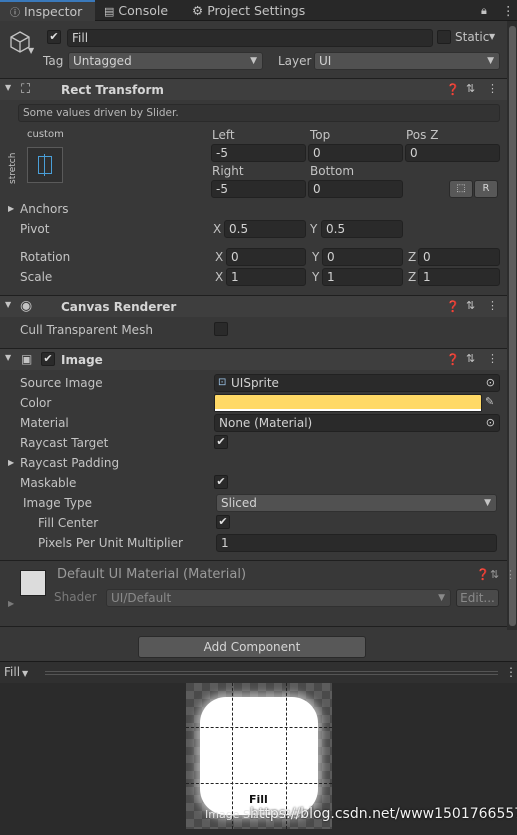 This screenshot has height=835, width=517. Describe the element at coordinates (265, 229) in the screenshot. I see `pivot-x-field: 0.5` at that location.